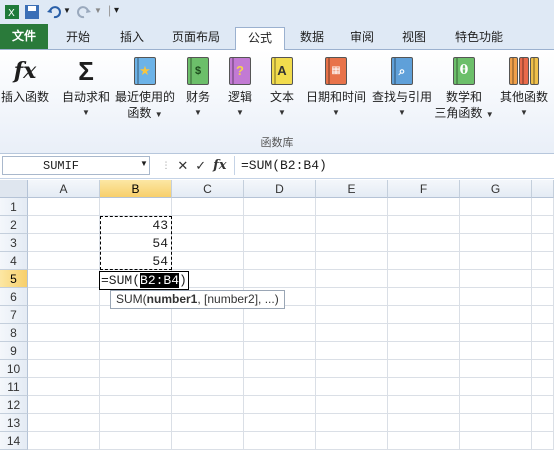  I want to click on autosum-button: Σ 自动求和 ▼, so click(86, 88).